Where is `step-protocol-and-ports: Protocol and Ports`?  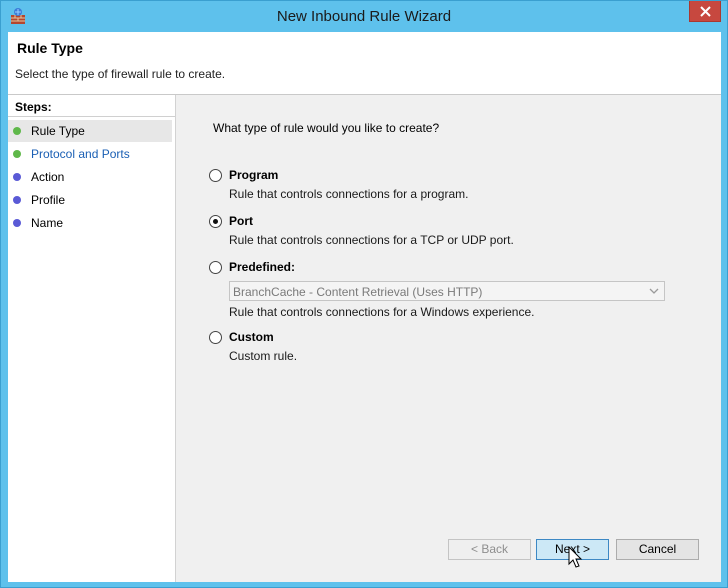 step-protocol-and-ports: Protocol and Ports is located at coordinates (90, 154).